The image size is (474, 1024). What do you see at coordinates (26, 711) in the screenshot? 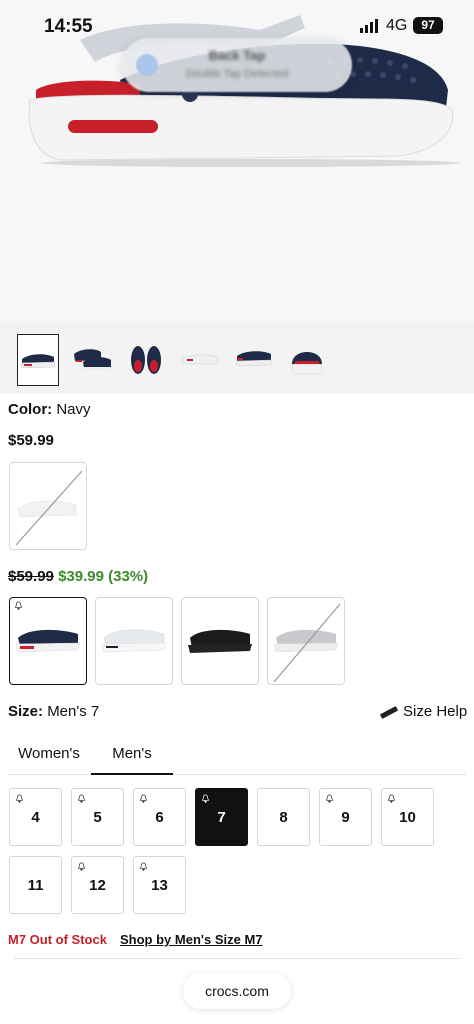
I see `size-label-key: Size:` at bounding box center [26, 711].